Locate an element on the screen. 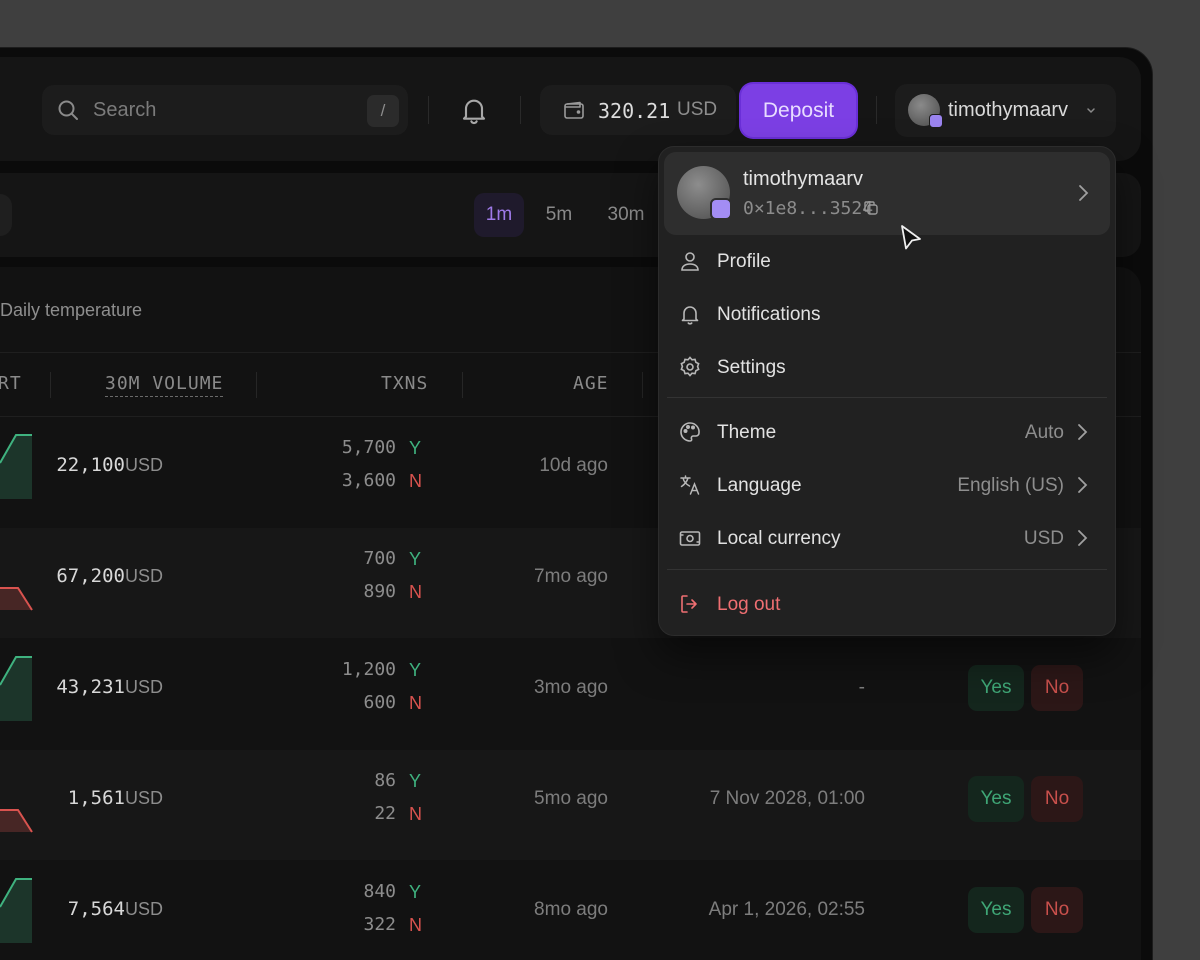 This screenshot has width=1200, height=960. menu-item-label: Profile is located at coordinates (744, 261).